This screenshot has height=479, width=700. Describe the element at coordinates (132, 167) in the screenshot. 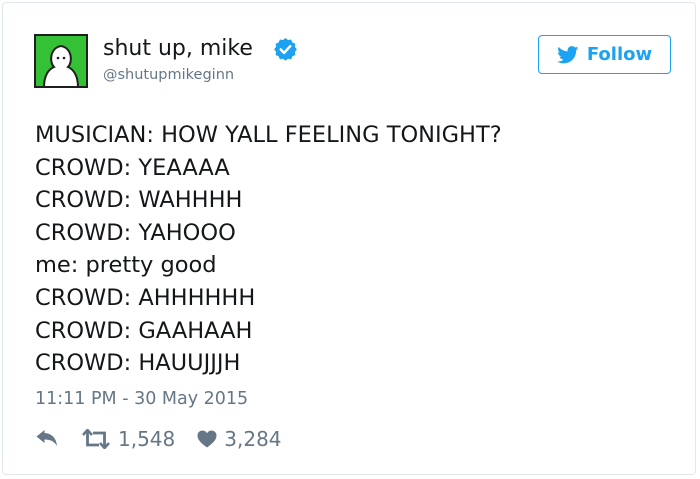

I see `tweet-line: CROWD: YEAAAA` at that location.